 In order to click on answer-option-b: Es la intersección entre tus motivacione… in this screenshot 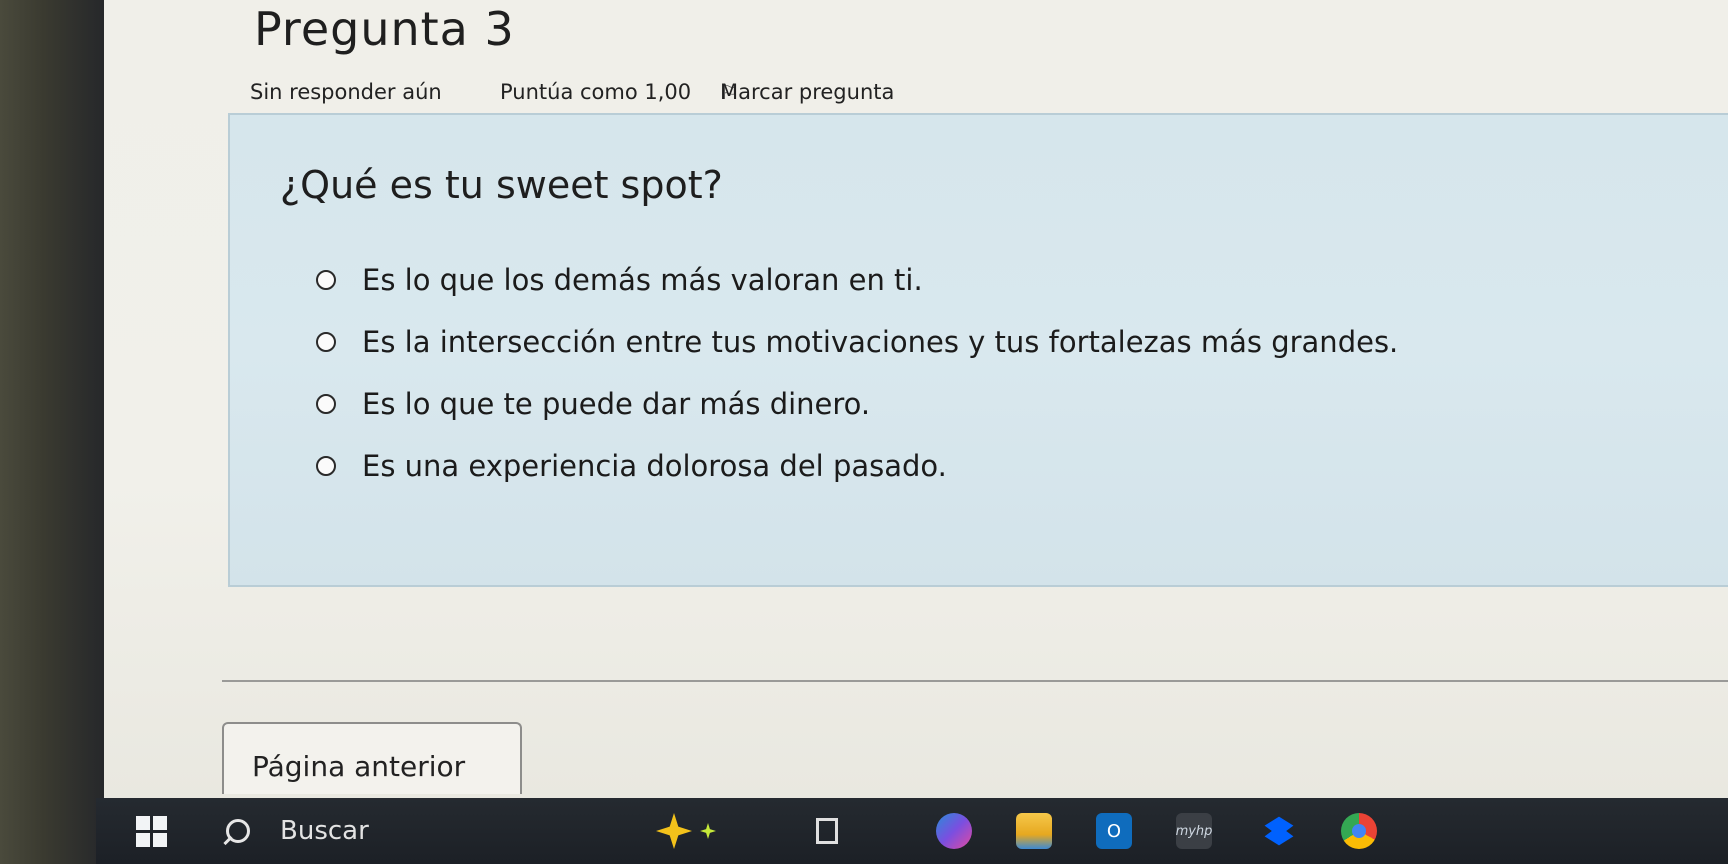, I will do `click(857, 342)`.